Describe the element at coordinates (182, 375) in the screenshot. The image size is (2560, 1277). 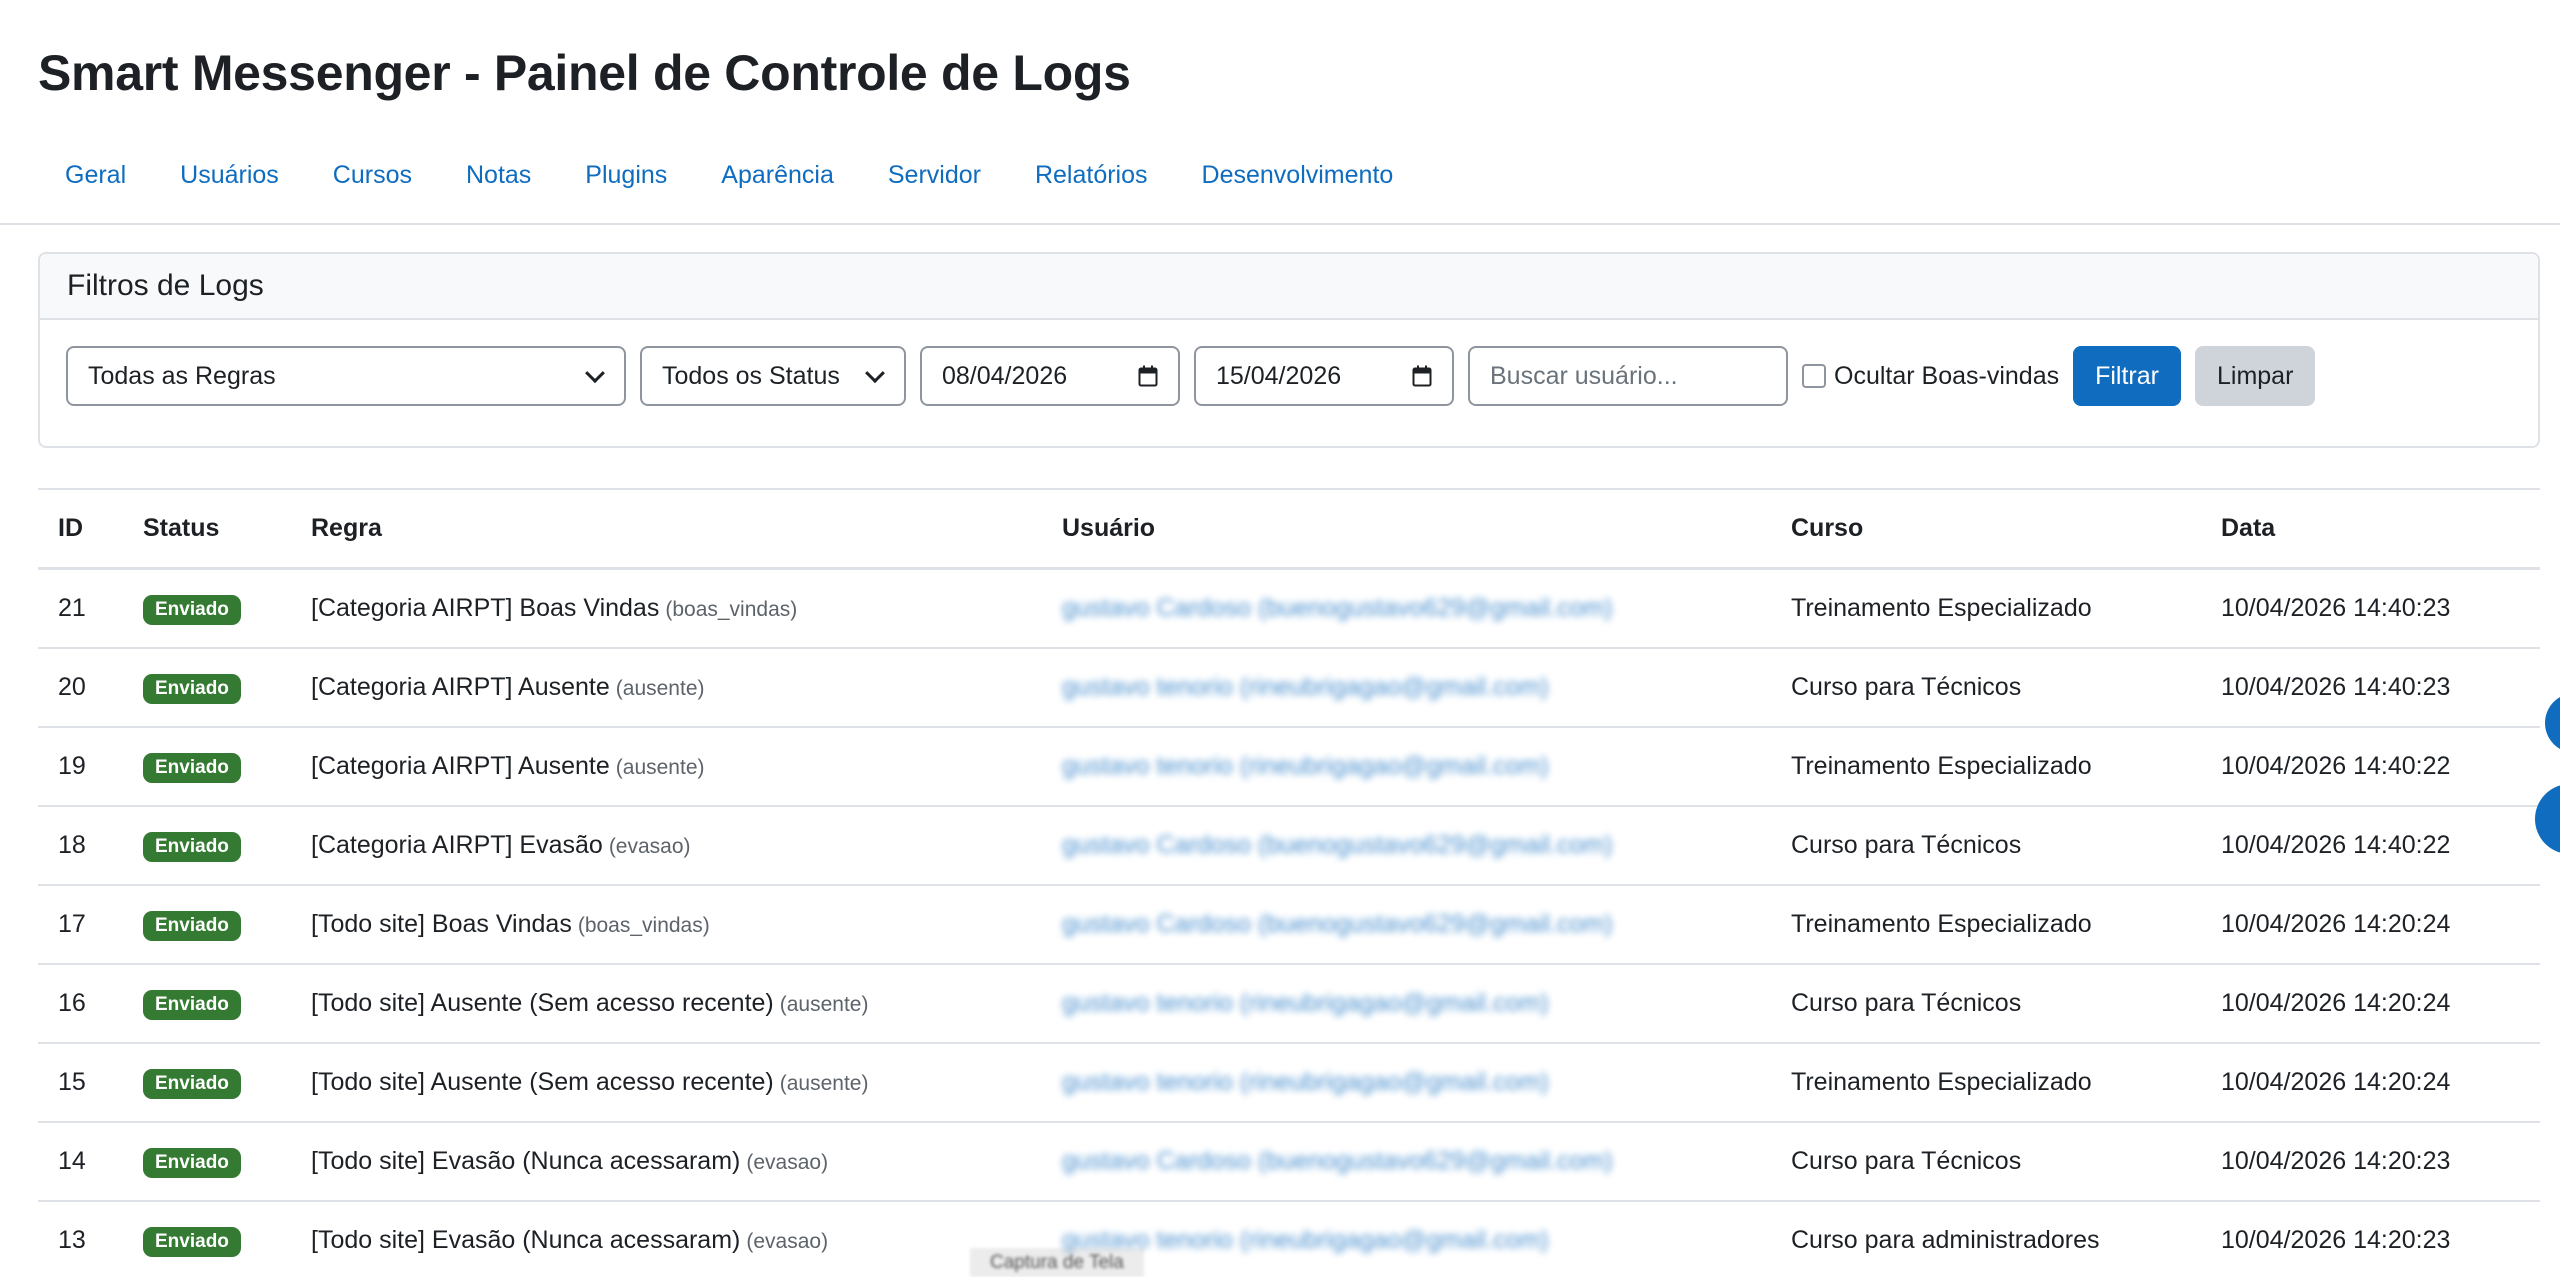
I see `rule-select-value: Todas as Regras` at that location.